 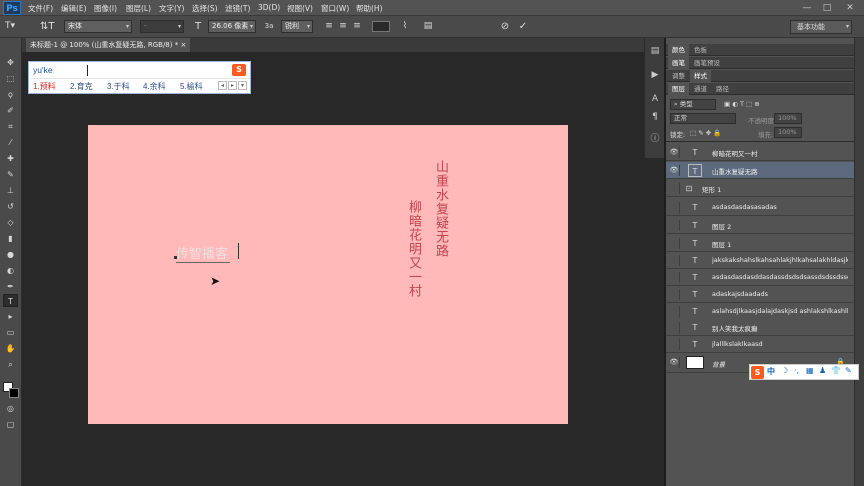 I want to click on eraser-tool-icon: ◇, so click(x=10, y=222).